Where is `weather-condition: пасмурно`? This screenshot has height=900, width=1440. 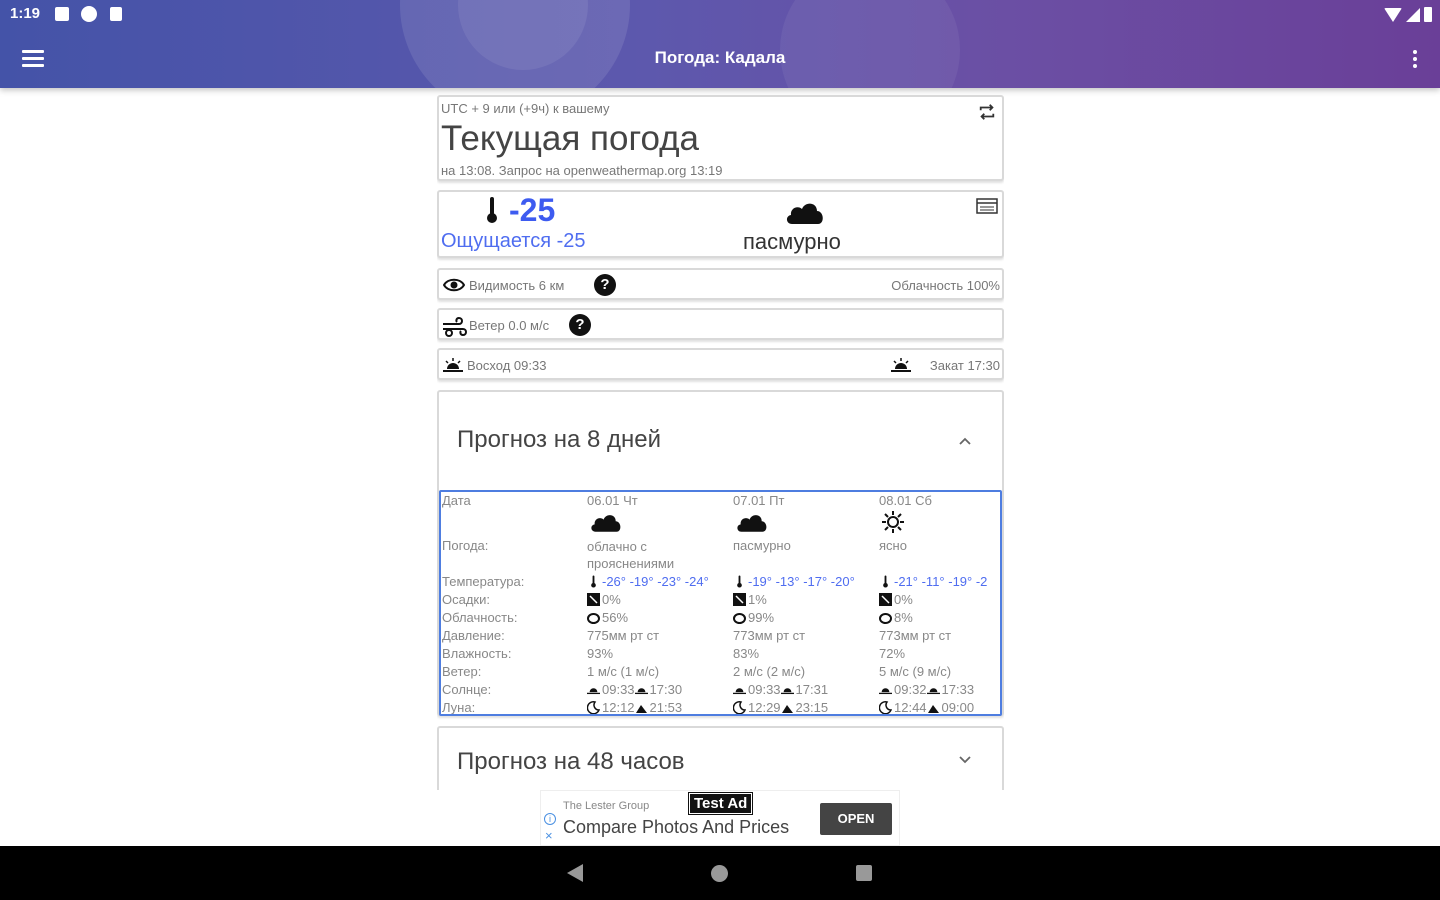
weather-condition: пасмурно is located at coordinates (792, 241).